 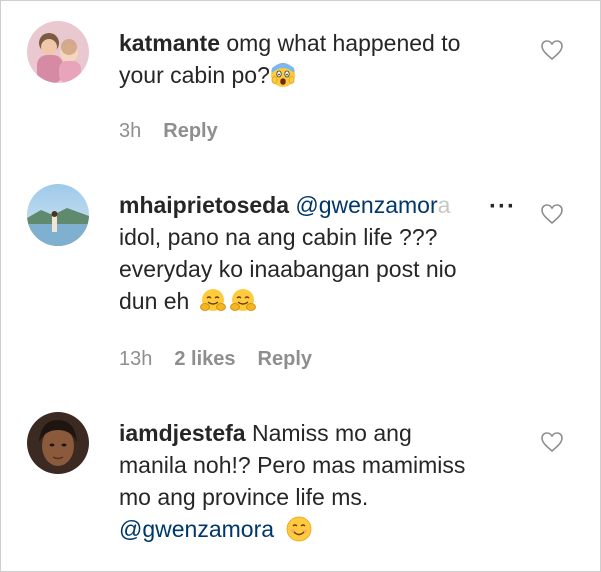 I want to click on smiling-face-emoji, so click(x=299, y=529).